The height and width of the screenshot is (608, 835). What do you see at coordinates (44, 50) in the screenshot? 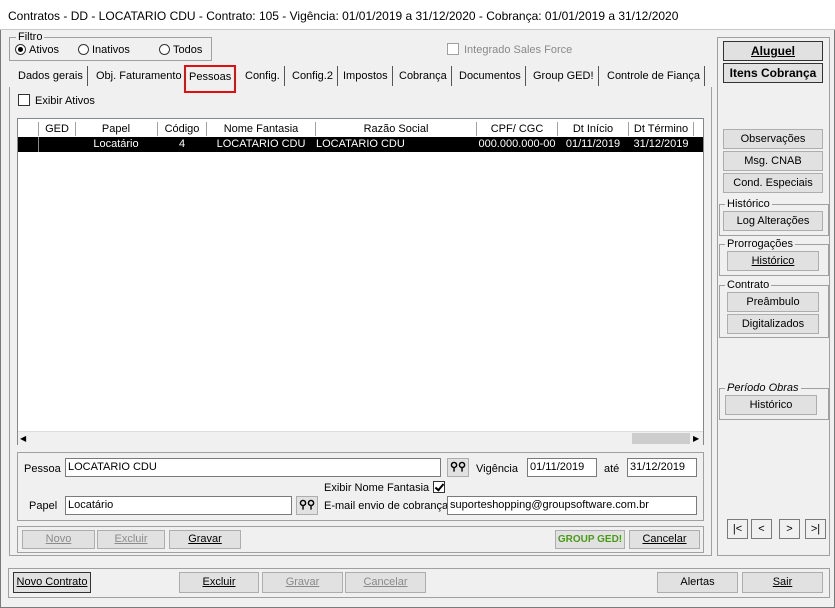
I see `radio-ativos-label: Ativos` at bounding box center [44, 50].